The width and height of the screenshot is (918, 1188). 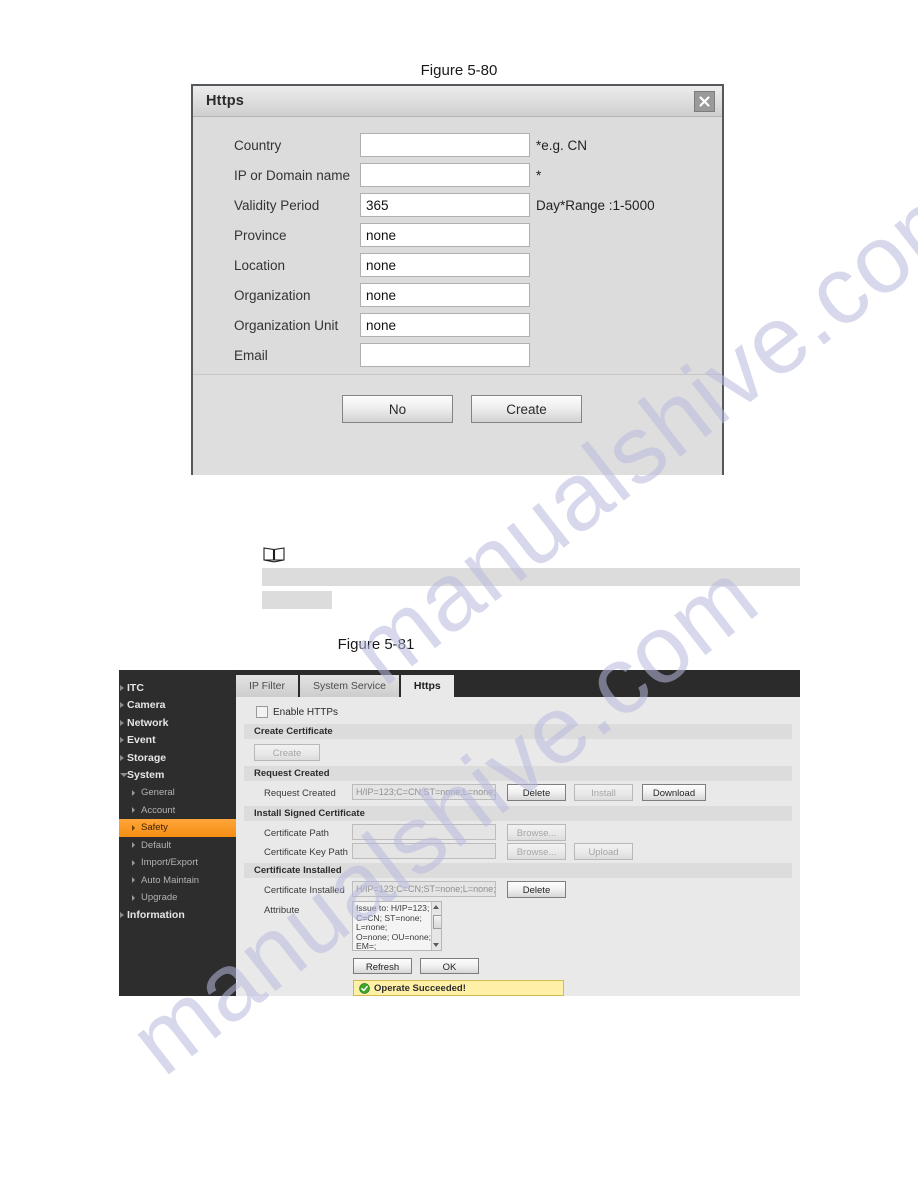 What do you see at coordinates (424, 832) in the screenshot?
I see `certificate-path-input` at bounding box center [424, 832].